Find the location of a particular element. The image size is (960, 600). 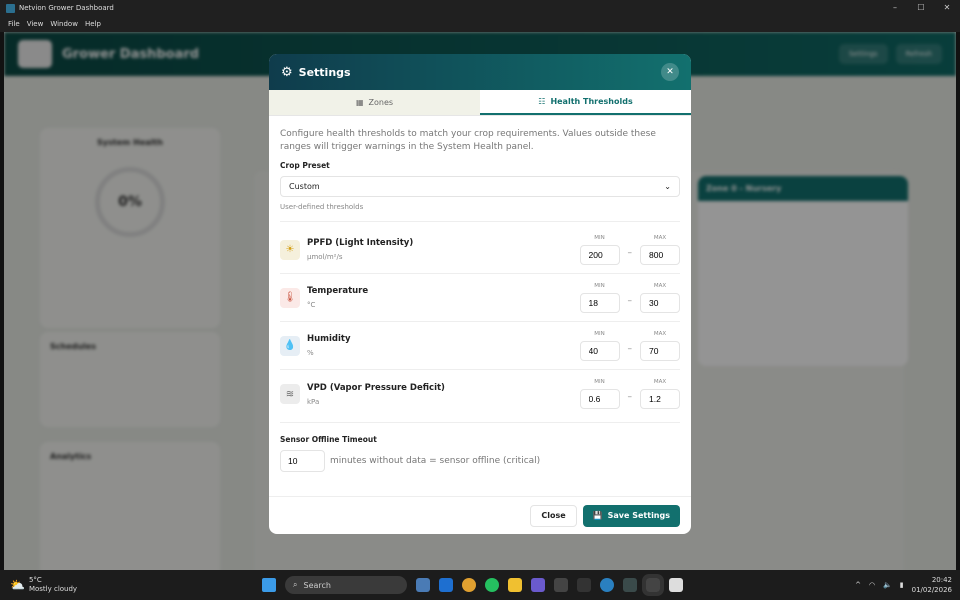

threshold-name: Temperature is located at coordinates (338, 291).